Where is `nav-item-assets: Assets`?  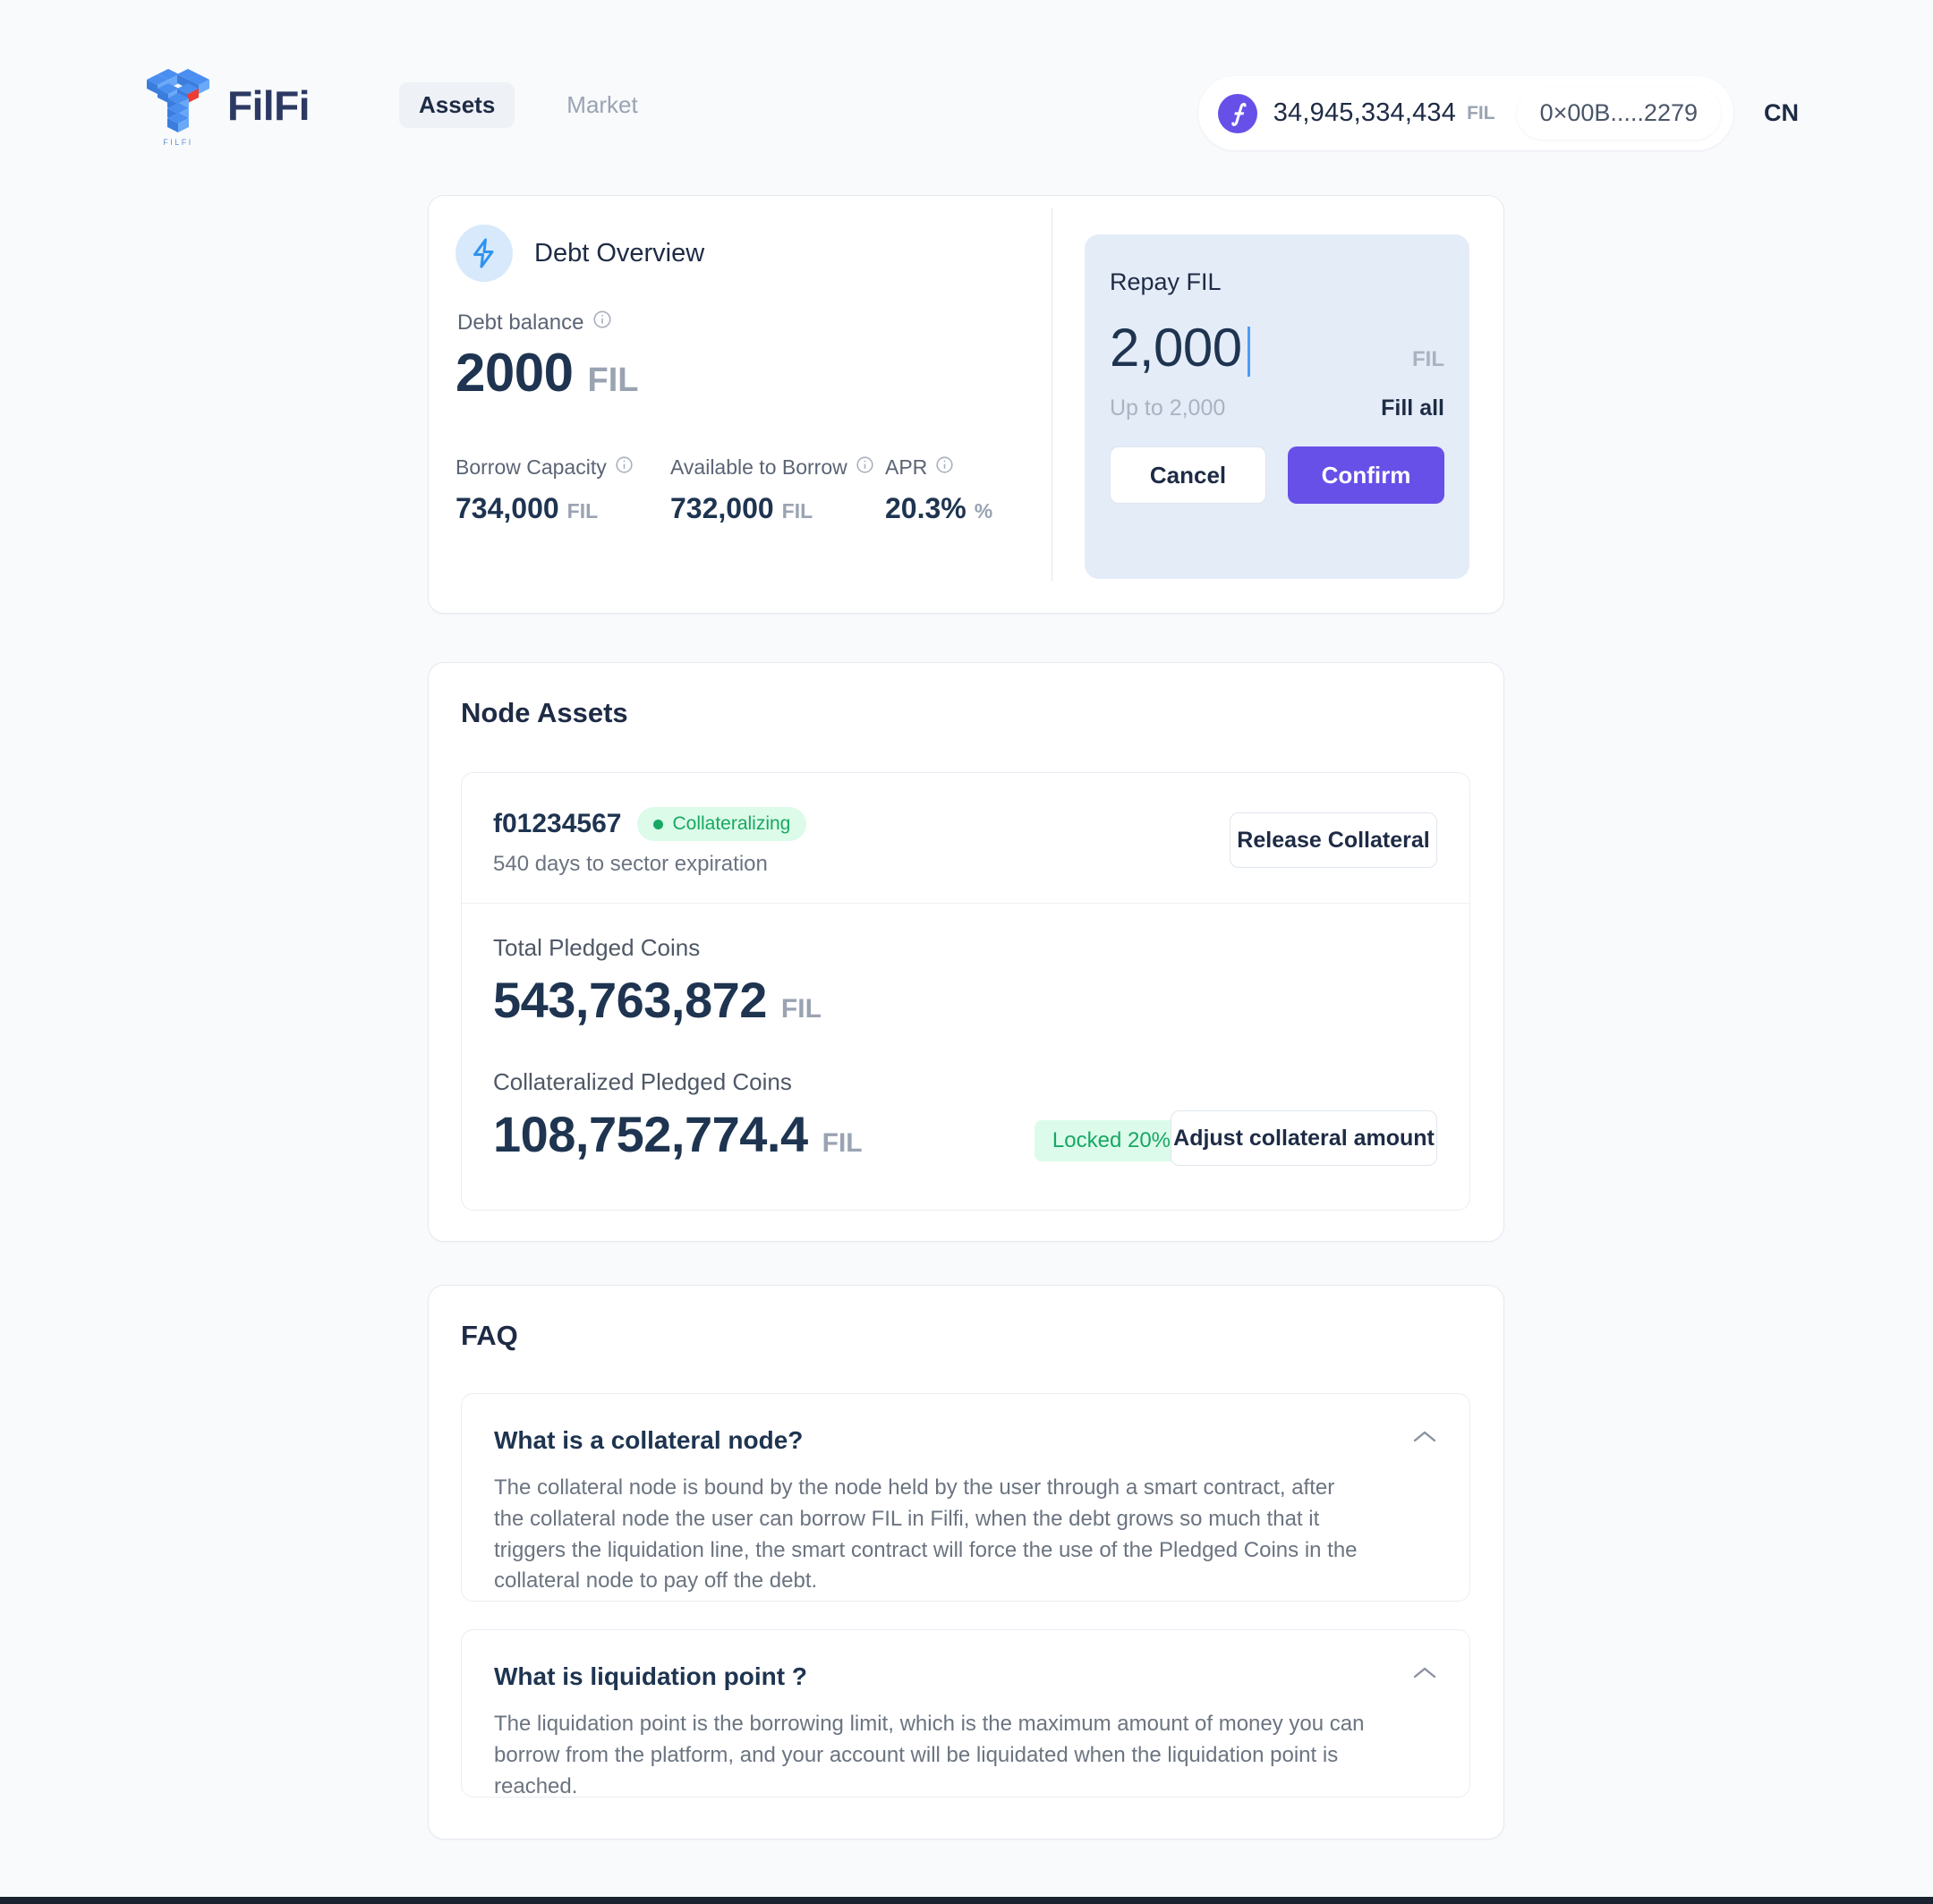
nav-item-assets: Assets is located at coordinates (457, 105).